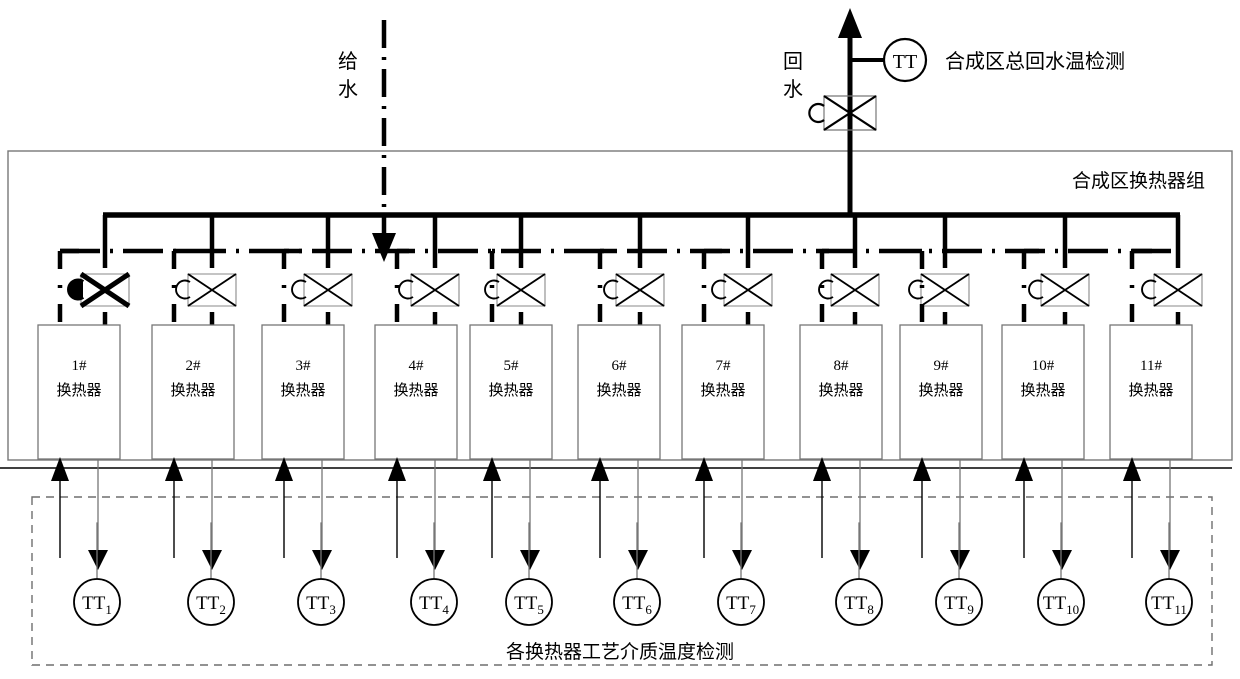 This screenshot has height=679, width=1240. I want to click on heat-exchanger-name-11: 换热器, so click(1150, 390).